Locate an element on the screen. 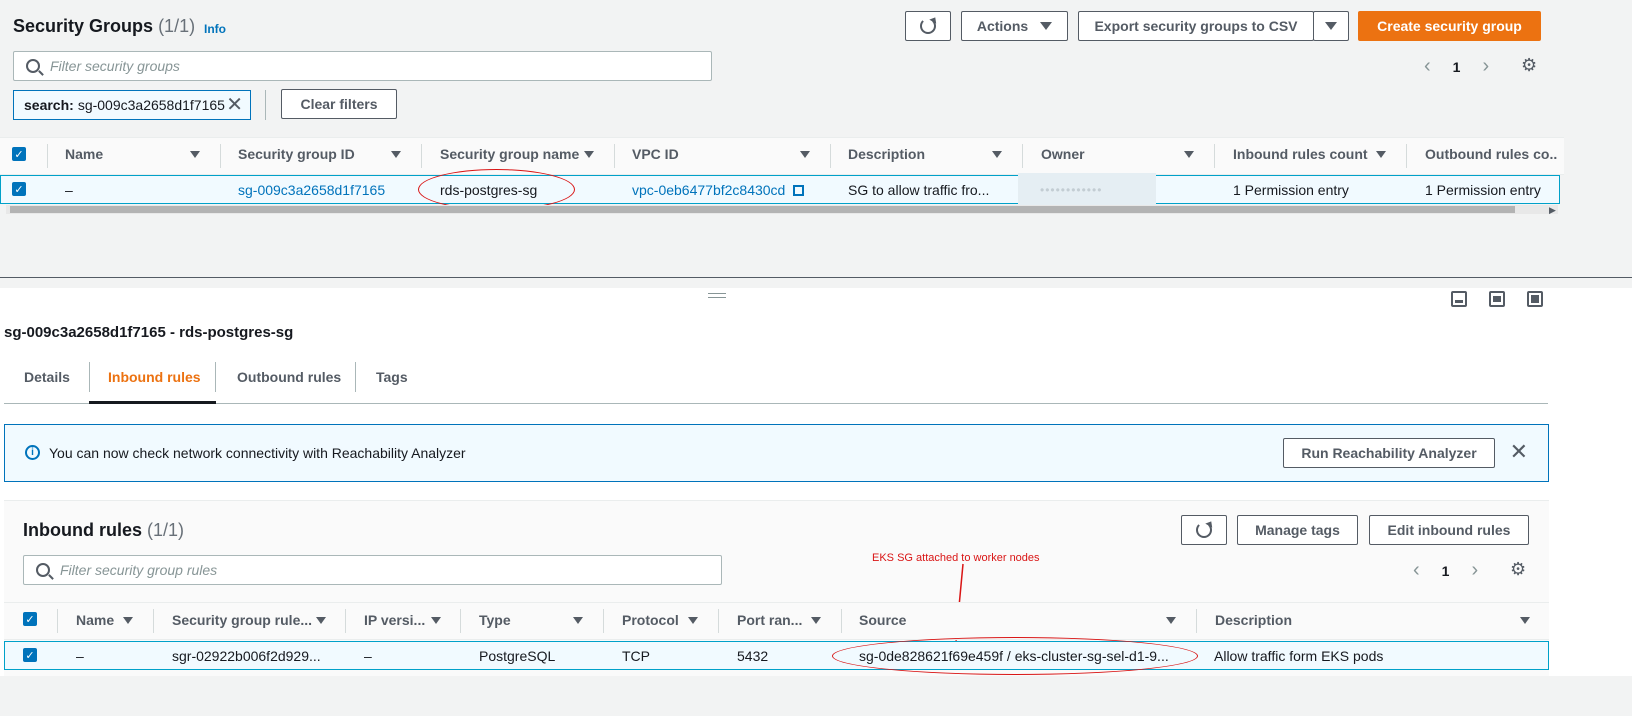 This screenshot has height=716, width=1632. rules-pagination: ‹ 1 › is located at coordinates (1445, 570).